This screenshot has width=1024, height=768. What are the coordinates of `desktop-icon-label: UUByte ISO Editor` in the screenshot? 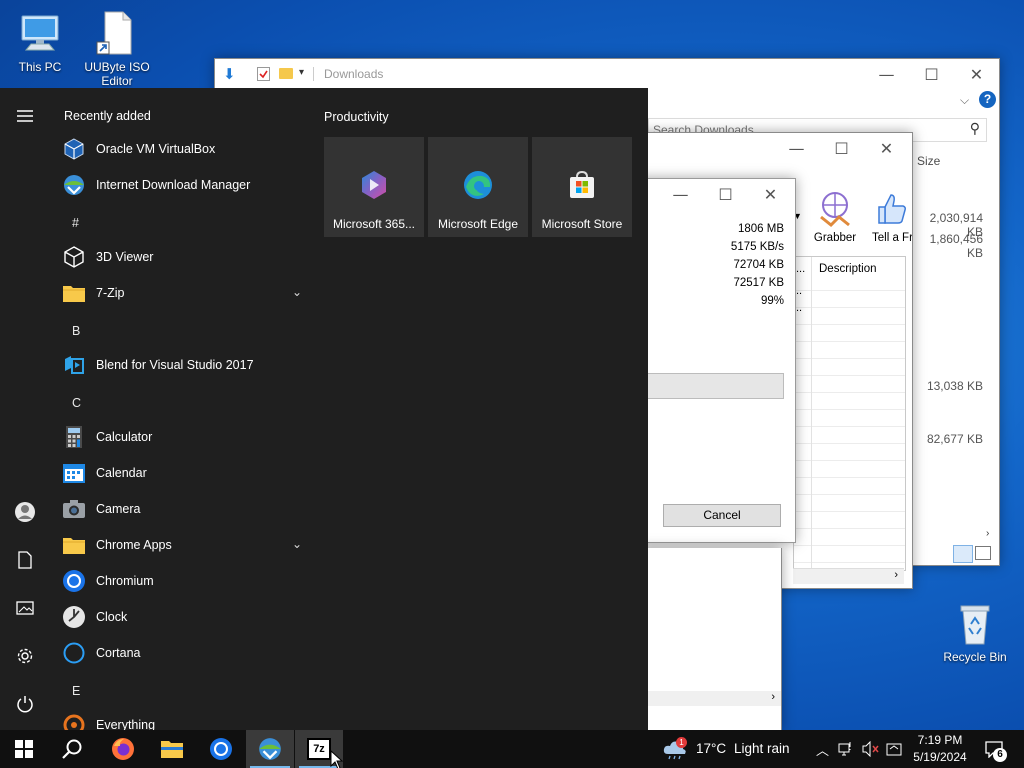 It's located at (117, 74).